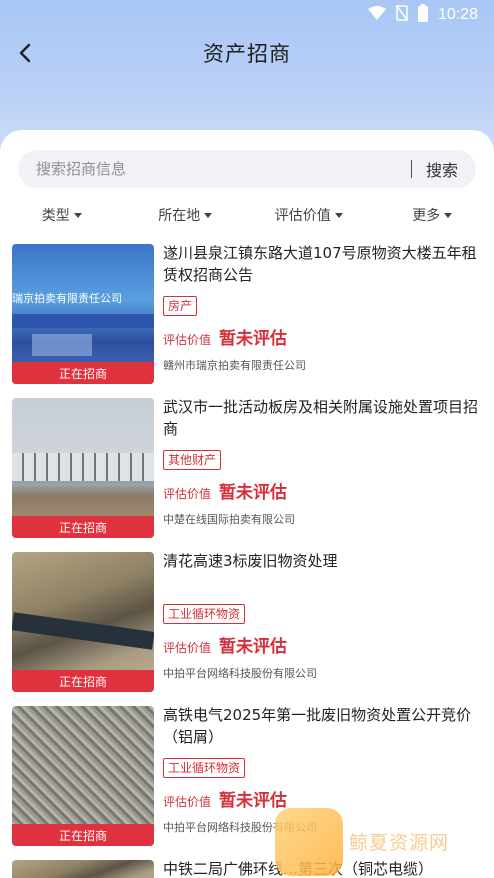 This screenshot has height=878, width=494. Describe the element at coordinates (83, 321) in the screenshot. I see `thumbnail-banner-strip` at that location.